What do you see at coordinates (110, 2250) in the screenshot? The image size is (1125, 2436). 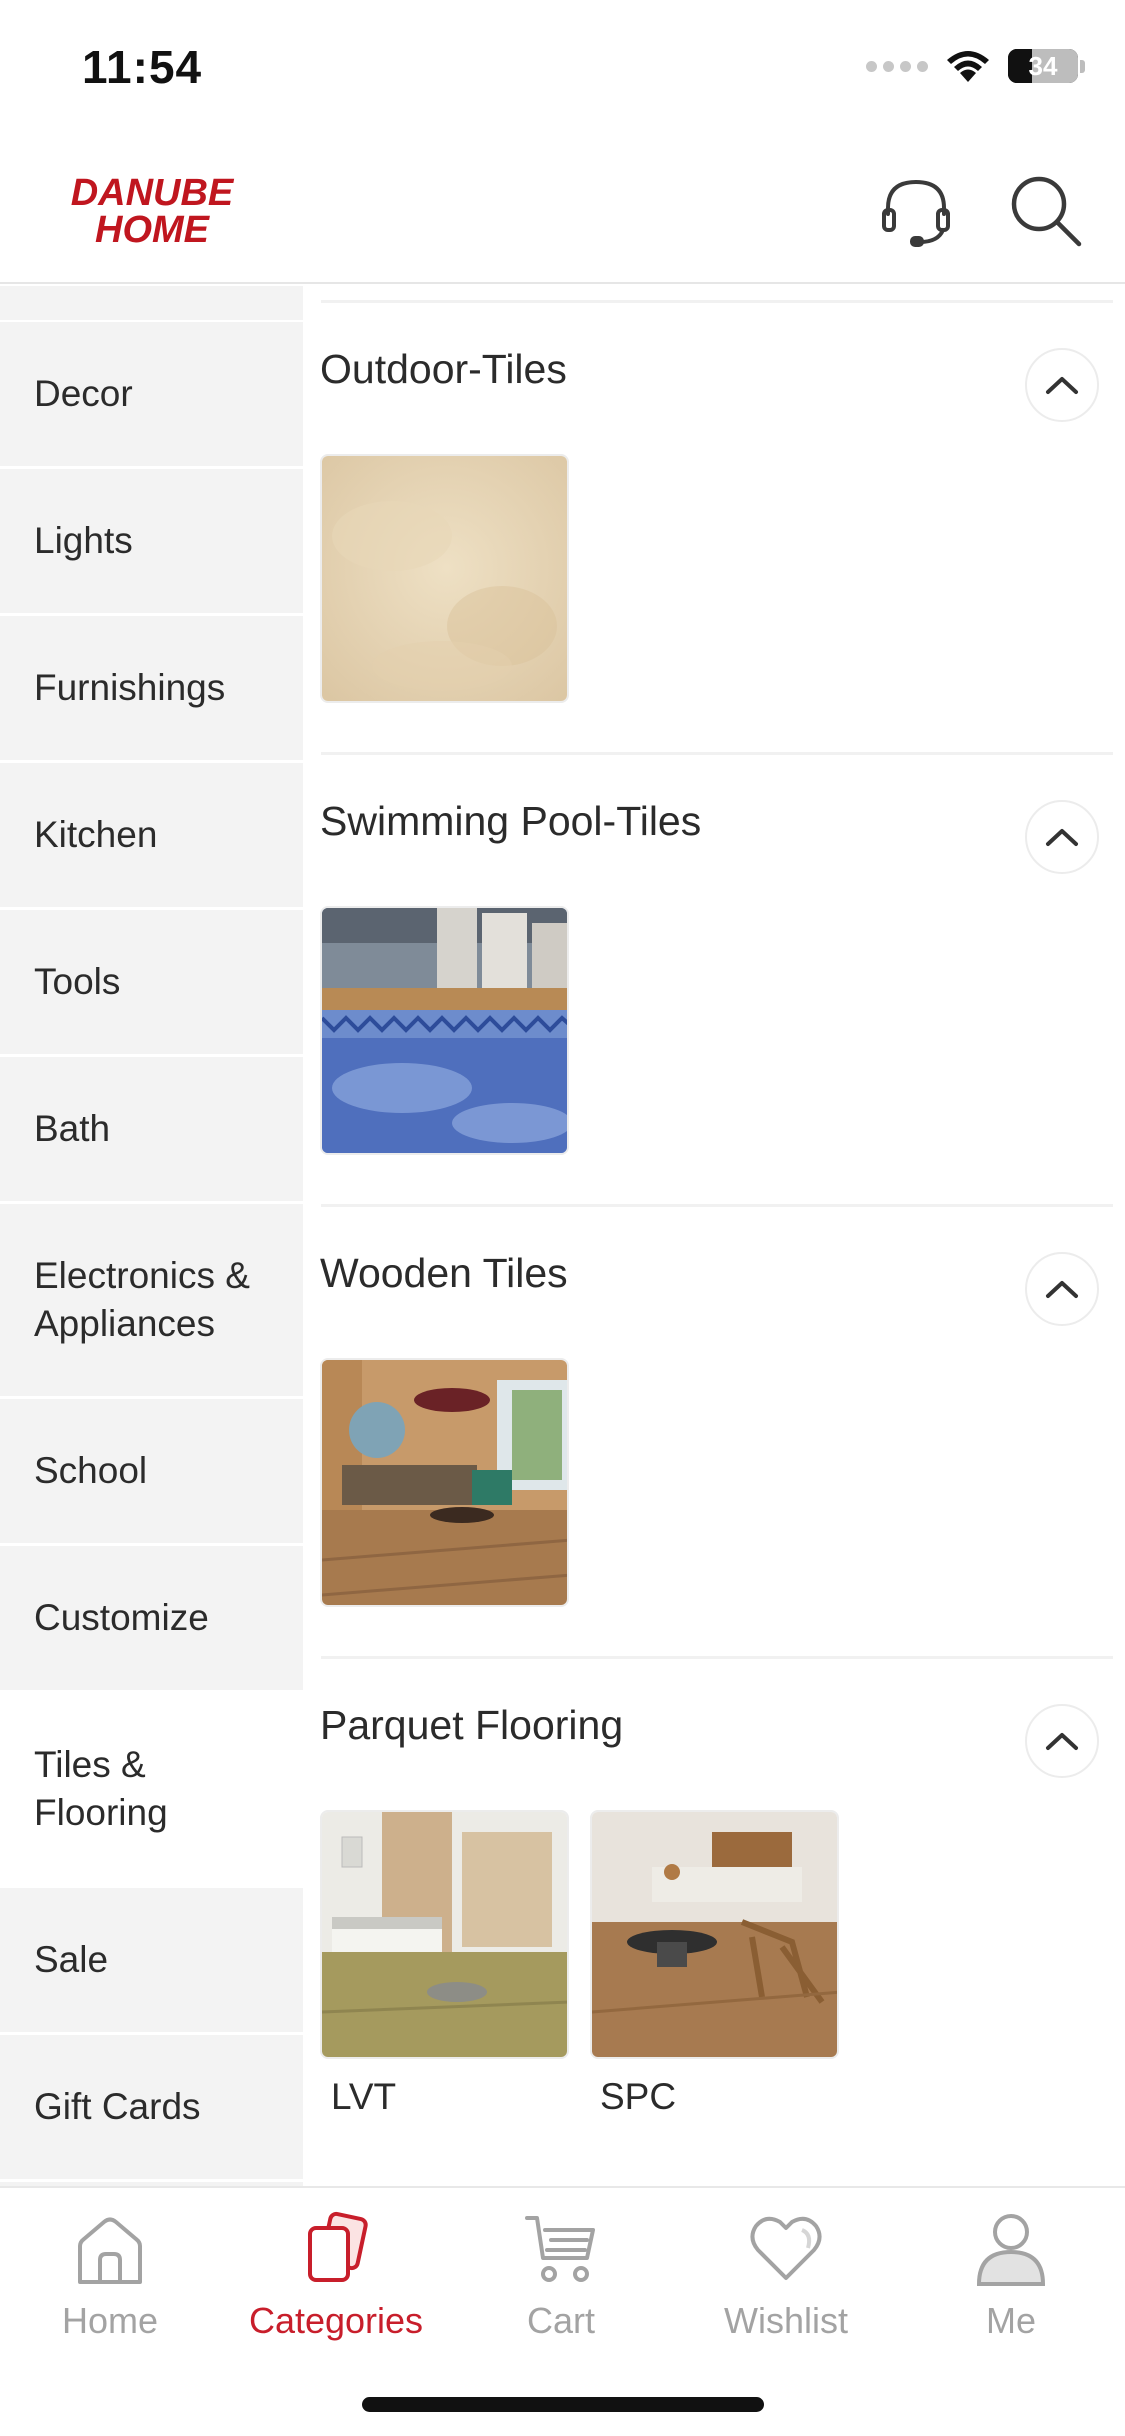 I see `home-icon` at bounding box center [110, 2250].